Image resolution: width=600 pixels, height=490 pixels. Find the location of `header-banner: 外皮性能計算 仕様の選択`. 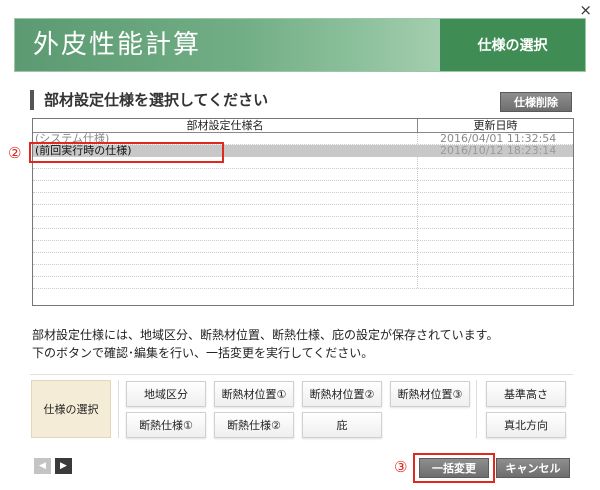

header-banner: 外皮性能計算 仕様の選択 is located at coordinates (300, 45).